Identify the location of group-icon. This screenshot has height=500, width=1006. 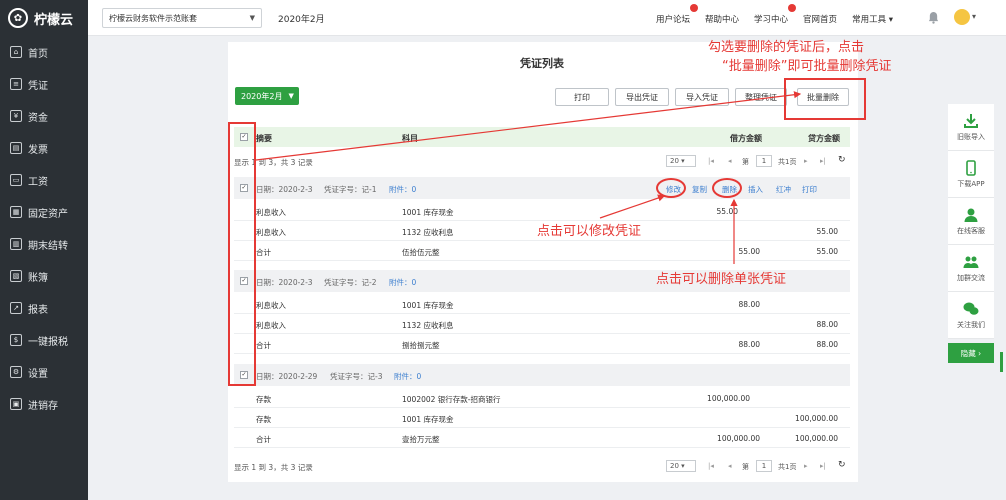
(971, 262).